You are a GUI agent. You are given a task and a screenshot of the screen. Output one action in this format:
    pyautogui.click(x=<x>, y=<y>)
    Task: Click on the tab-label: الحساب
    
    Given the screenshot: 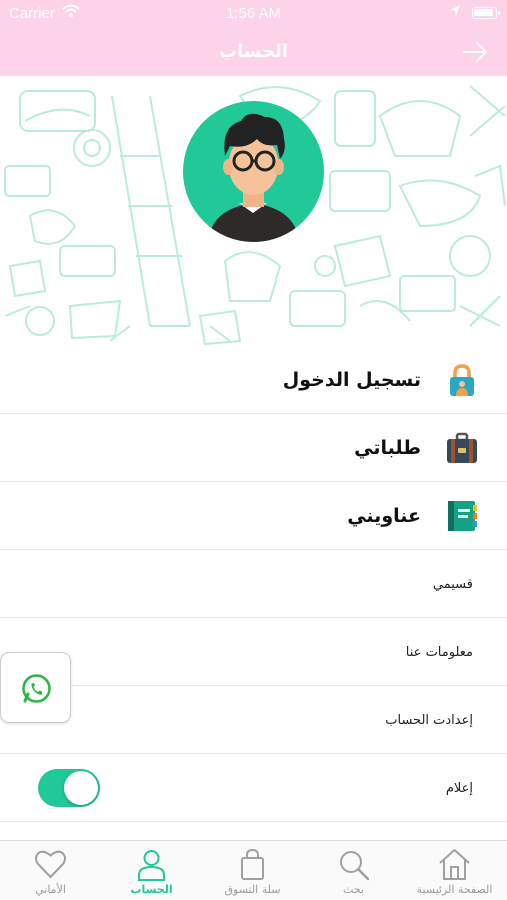 What is the action you would take?
    pyautogui.click(x=151, y=889)
    